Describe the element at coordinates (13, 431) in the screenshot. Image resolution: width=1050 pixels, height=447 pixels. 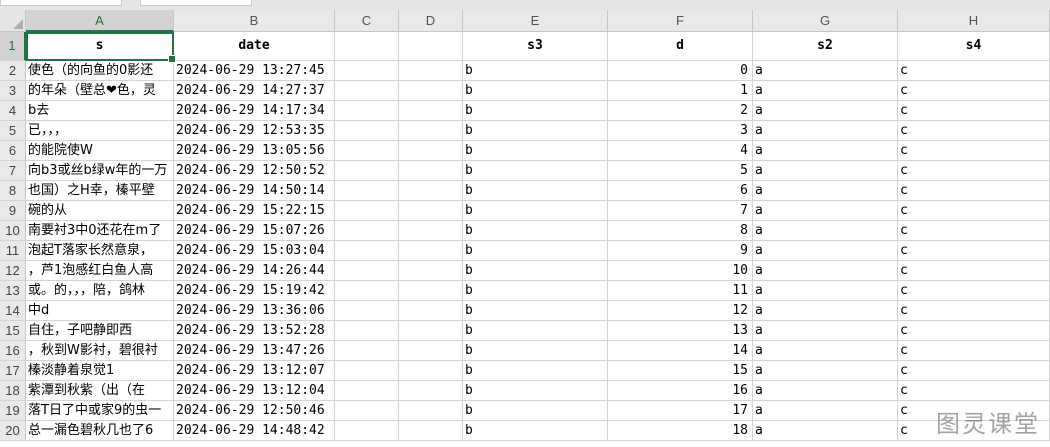
I see `row-header: 20` at that location.